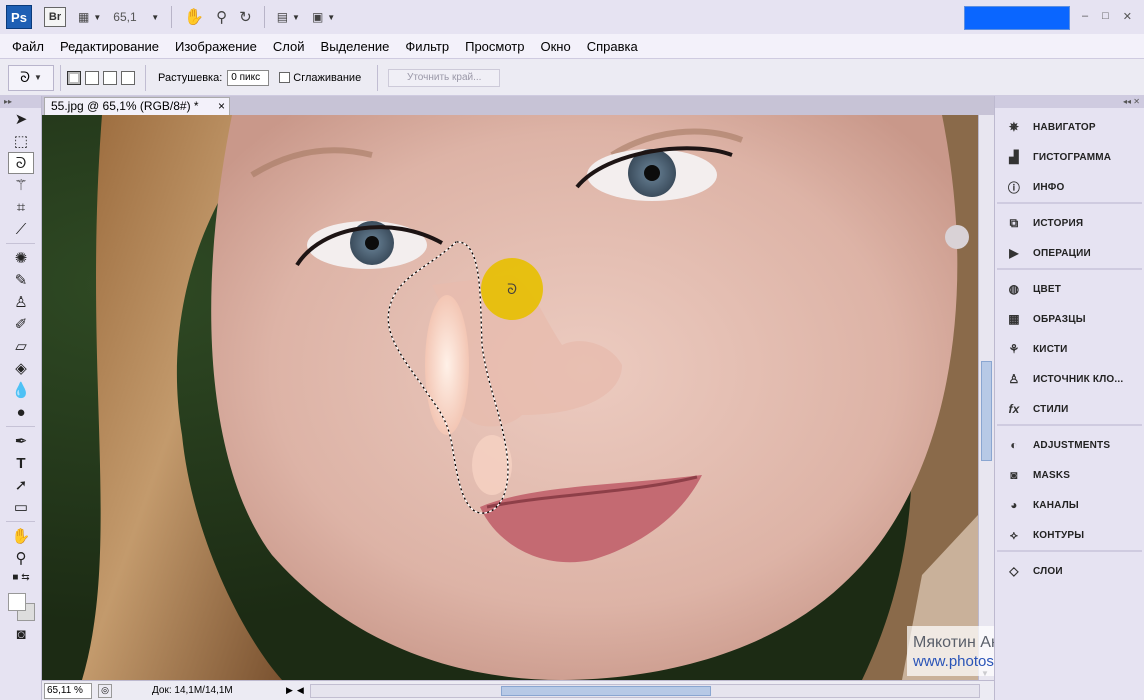 The height and width of the screenshot is (700, 1144). Describe the element at coordinates (105, 690) in the screenshot. I see `status-info-icon: ◎` at that location.